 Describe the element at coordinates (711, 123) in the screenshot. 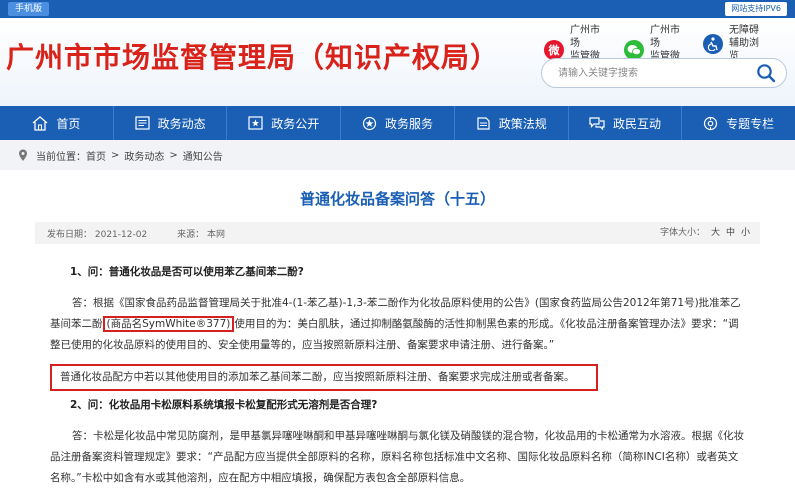

I see `topic-icon` at that location.